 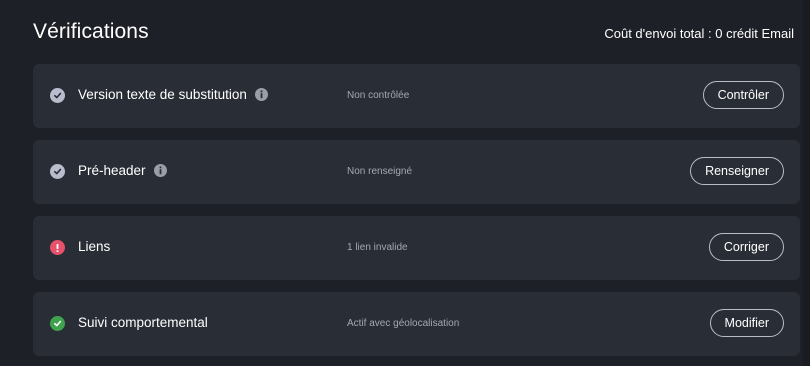 What do you see at coordinates (380, 171) in the screenshot?
I see `check-state: Non renseigné` at bounding box center [380, 171].